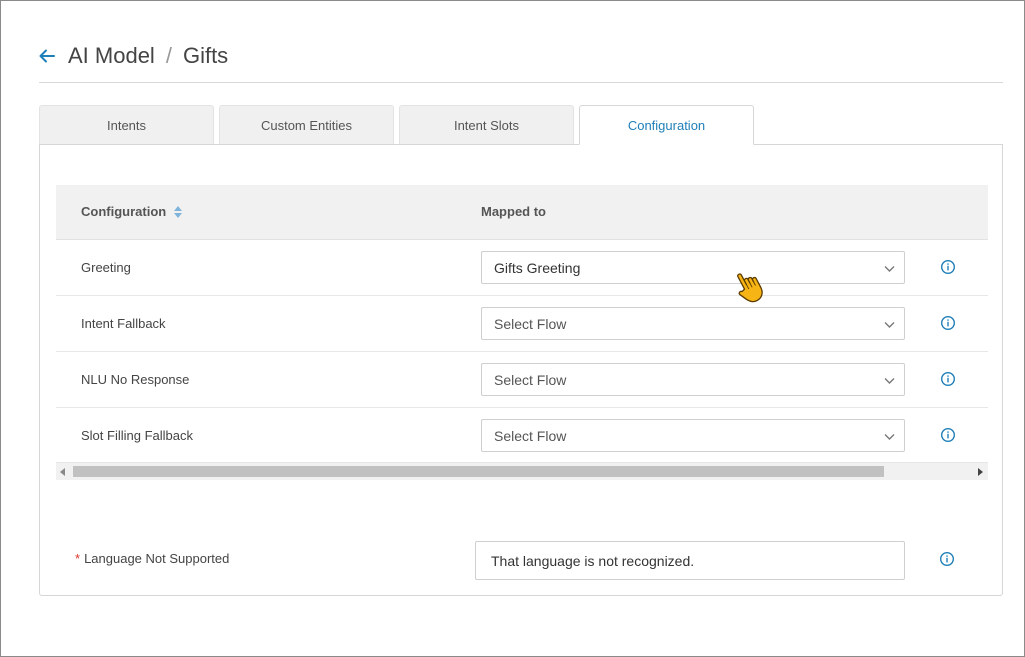  I want to click on row-label-greeting: Greeting, so click(106, 267).